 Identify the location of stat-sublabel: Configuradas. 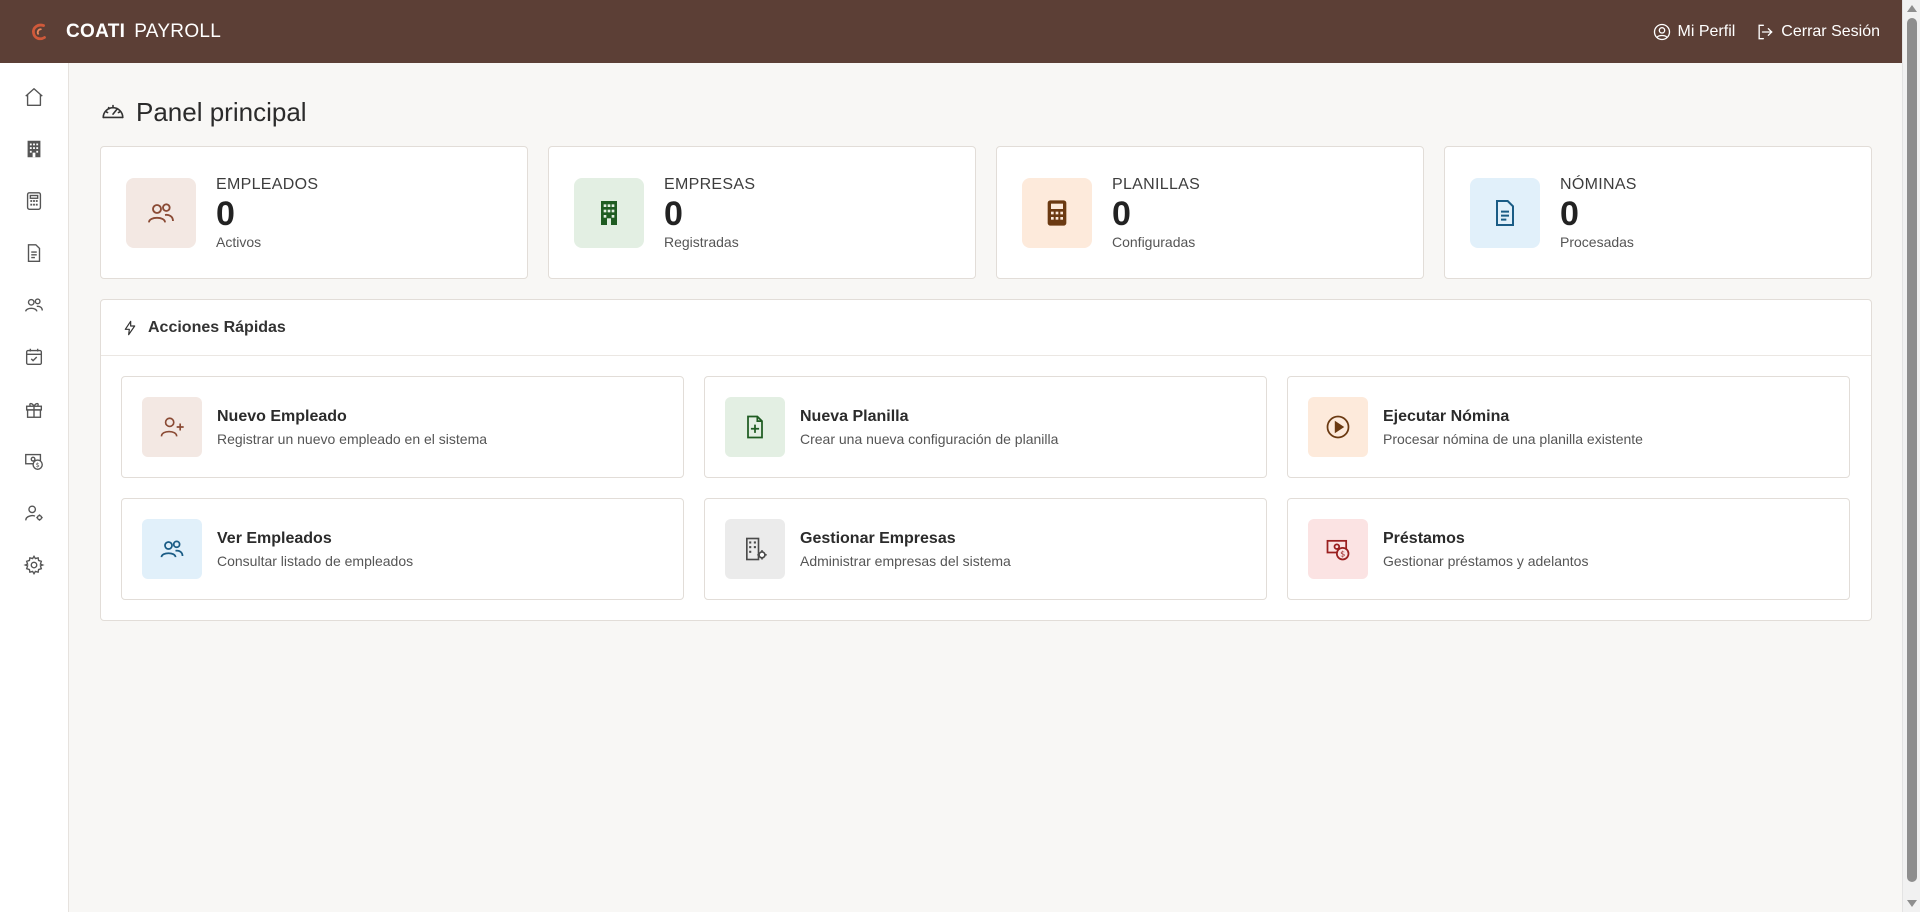
(1154, 241).